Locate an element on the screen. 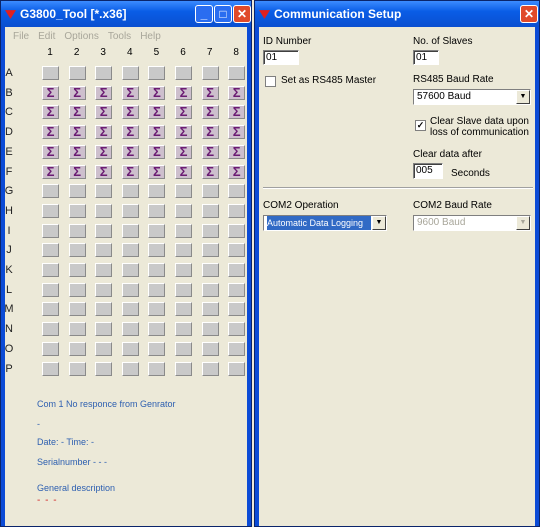 The width and height of the screenshot is (540, 527). menu-file: File is located at coordinates (21, 36).